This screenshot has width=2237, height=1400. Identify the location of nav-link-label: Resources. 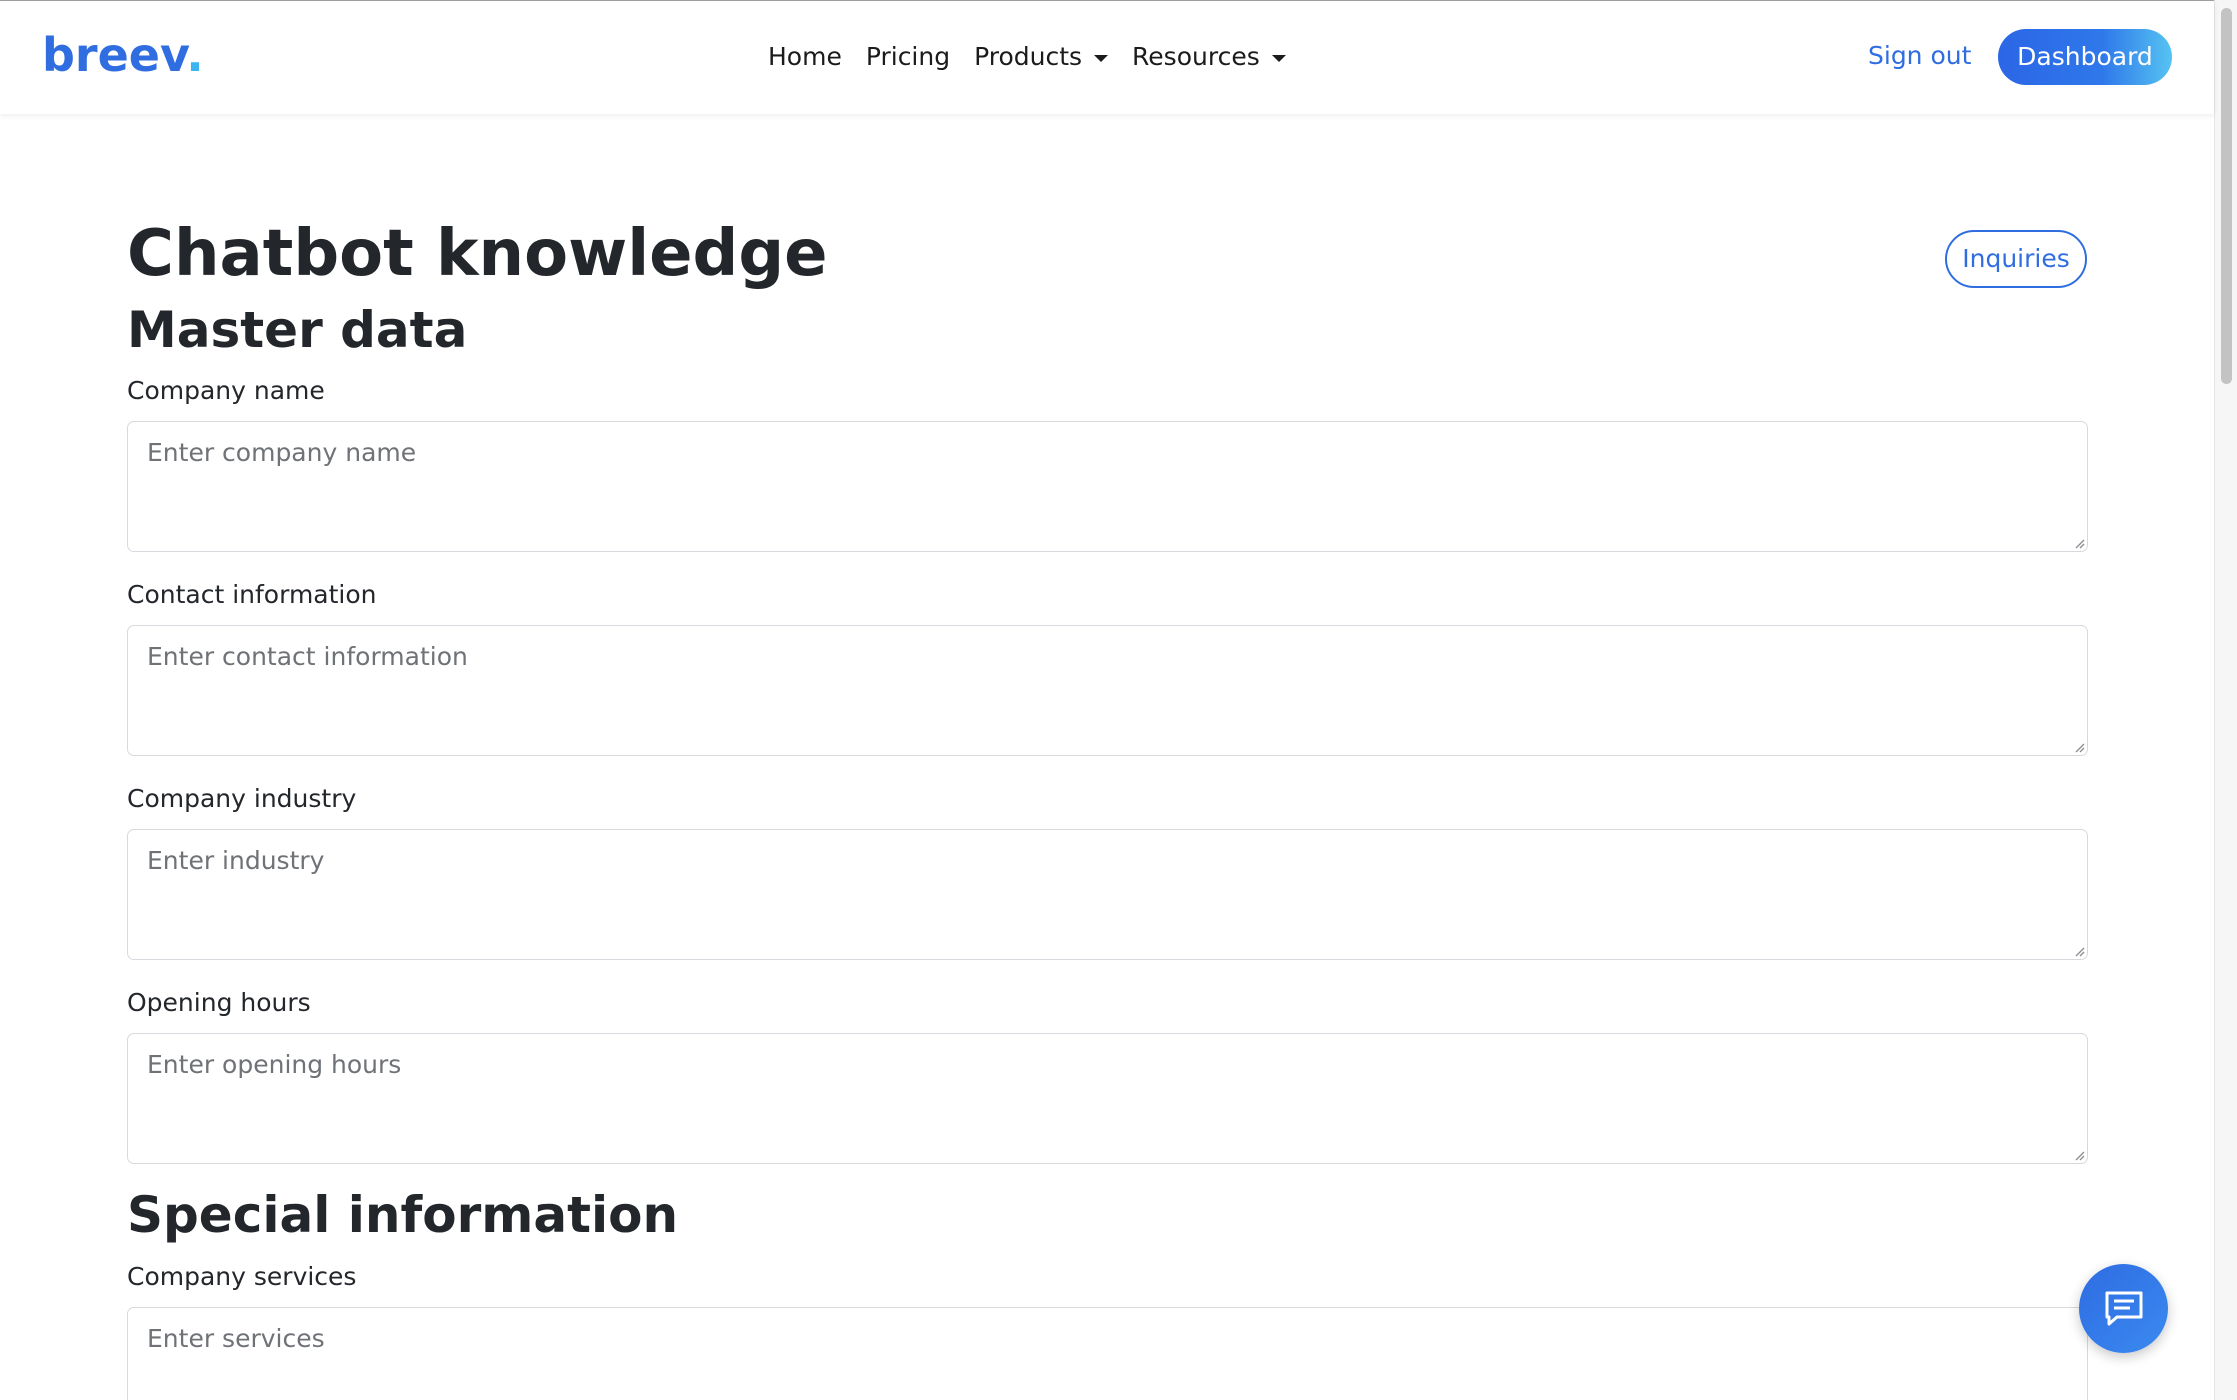
(1196, 56).